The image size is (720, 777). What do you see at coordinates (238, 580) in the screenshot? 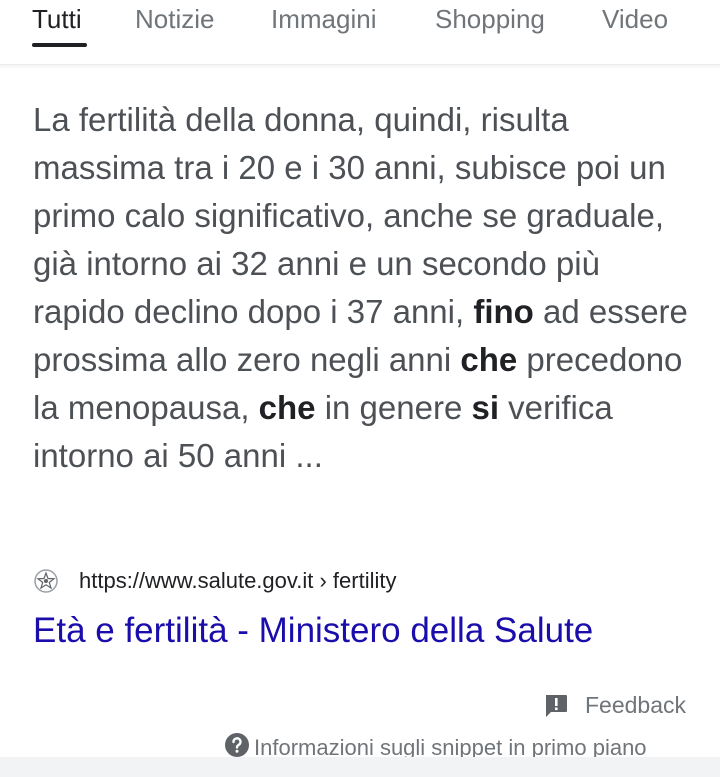
I see `result-url: https://www.salute.gov.it › fertility` at bounding box center [238, 580].